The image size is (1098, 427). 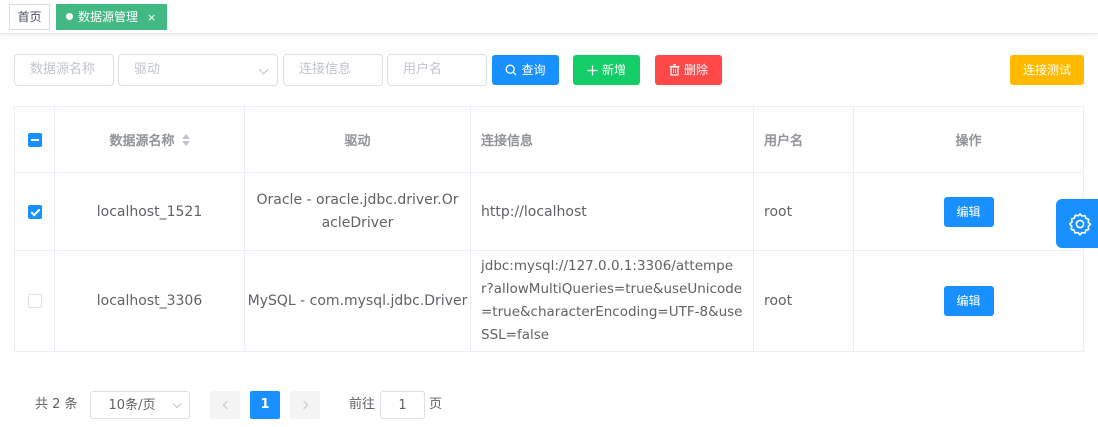 I want to click on goto-prefix: 前往, so click(x=362, y=404).